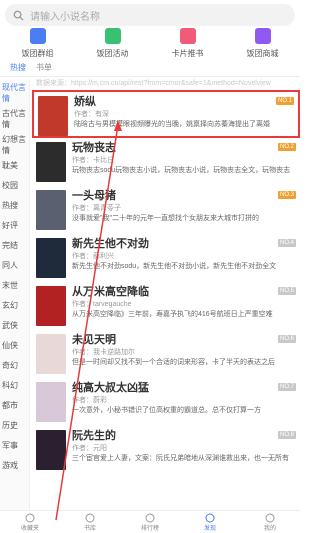 The image size is (320, 533). Describe the element at coordinates (85, 102) in the screenshot. I see `book-title: 娇纵` at that location.